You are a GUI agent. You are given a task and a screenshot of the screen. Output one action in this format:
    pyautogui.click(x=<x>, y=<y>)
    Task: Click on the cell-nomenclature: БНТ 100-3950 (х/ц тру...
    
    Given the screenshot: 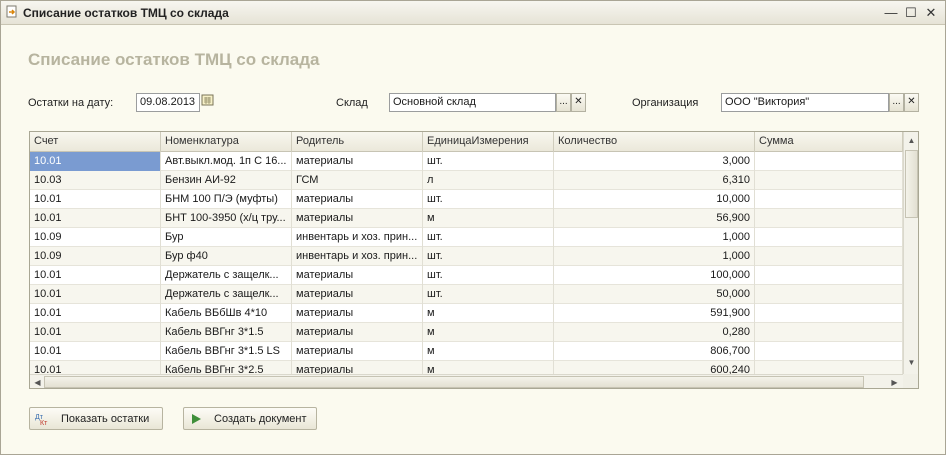 What is the action you would take?
    pyautogui.click(x=226, y=218)
    